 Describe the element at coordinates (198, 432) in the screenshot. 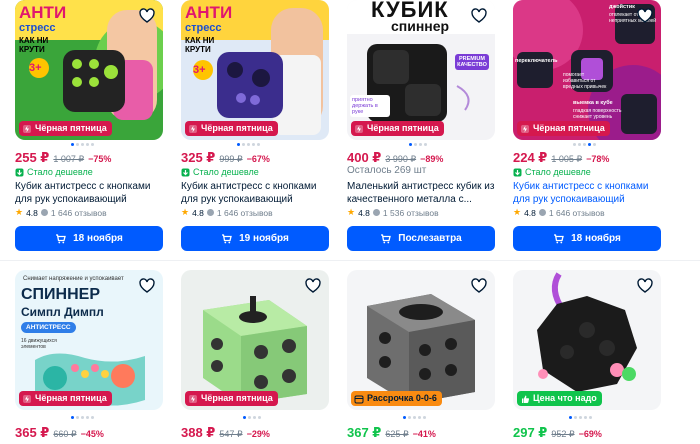

I see `current-price: 388 ₽` at that location.